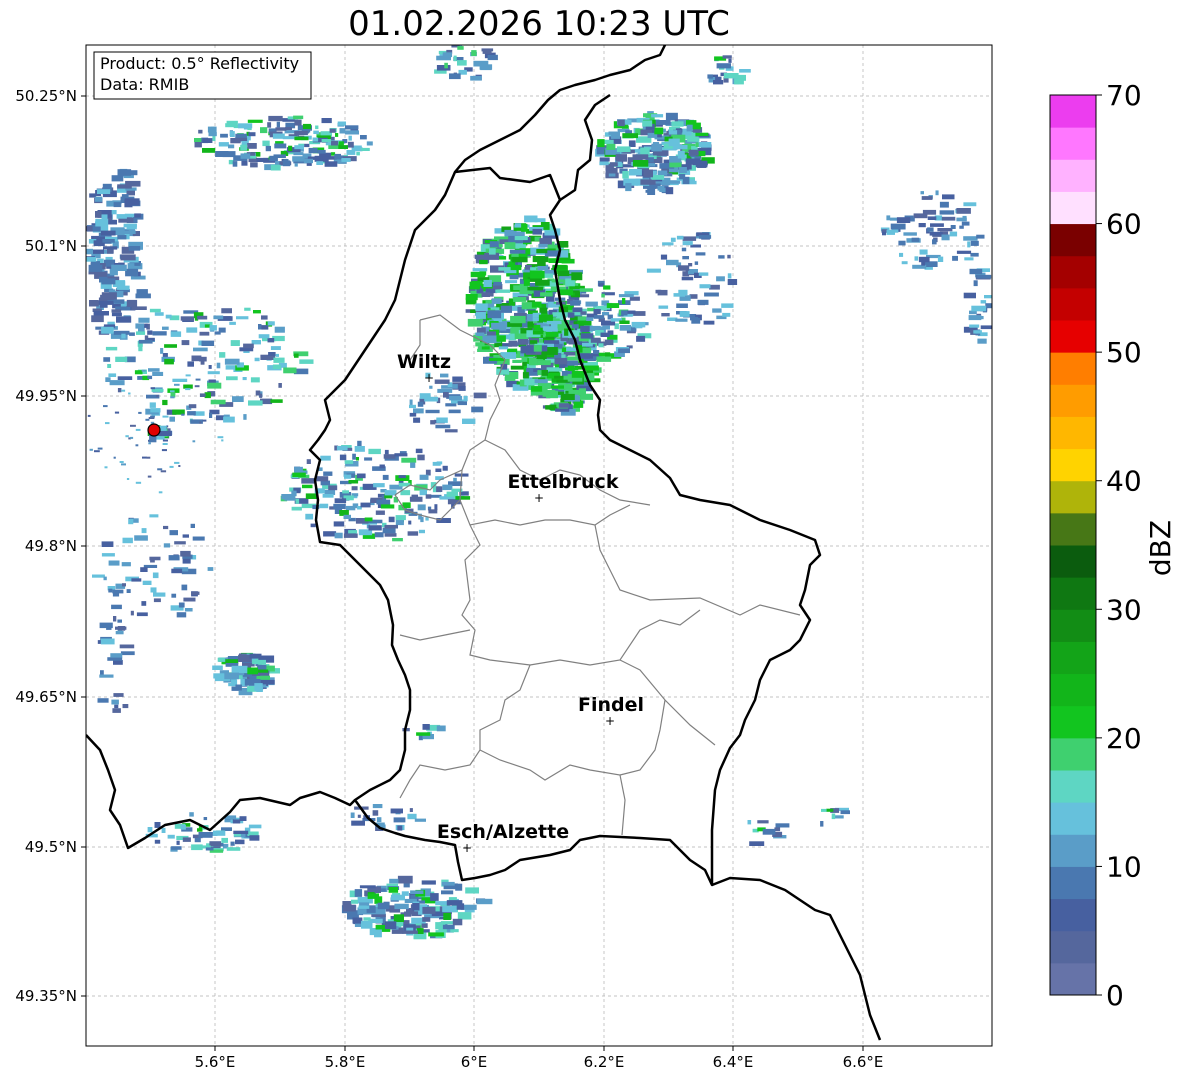 The width and height of the screenshot is (1184, 1081). Describe the element at coordinates (604, 1062) in the screenshot. I see `lon-tick-label: 6.2°E` at that location.